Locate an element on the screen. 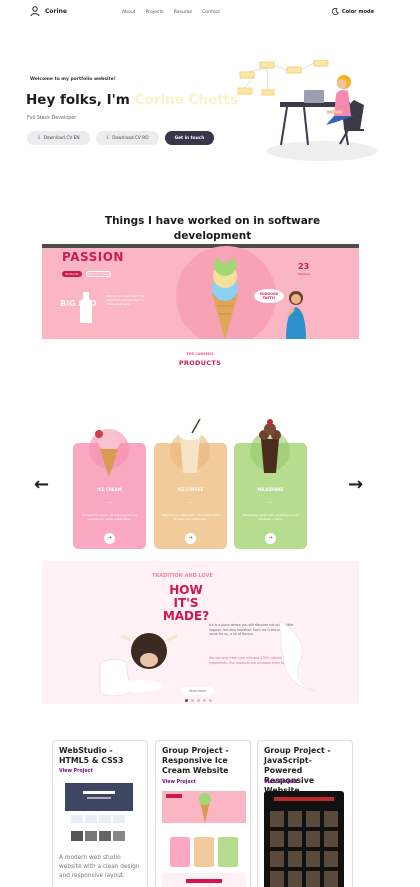 The width and height of the screenshot is (420, 887). webstudio-thumbnail is located at coordinates (99, 812).